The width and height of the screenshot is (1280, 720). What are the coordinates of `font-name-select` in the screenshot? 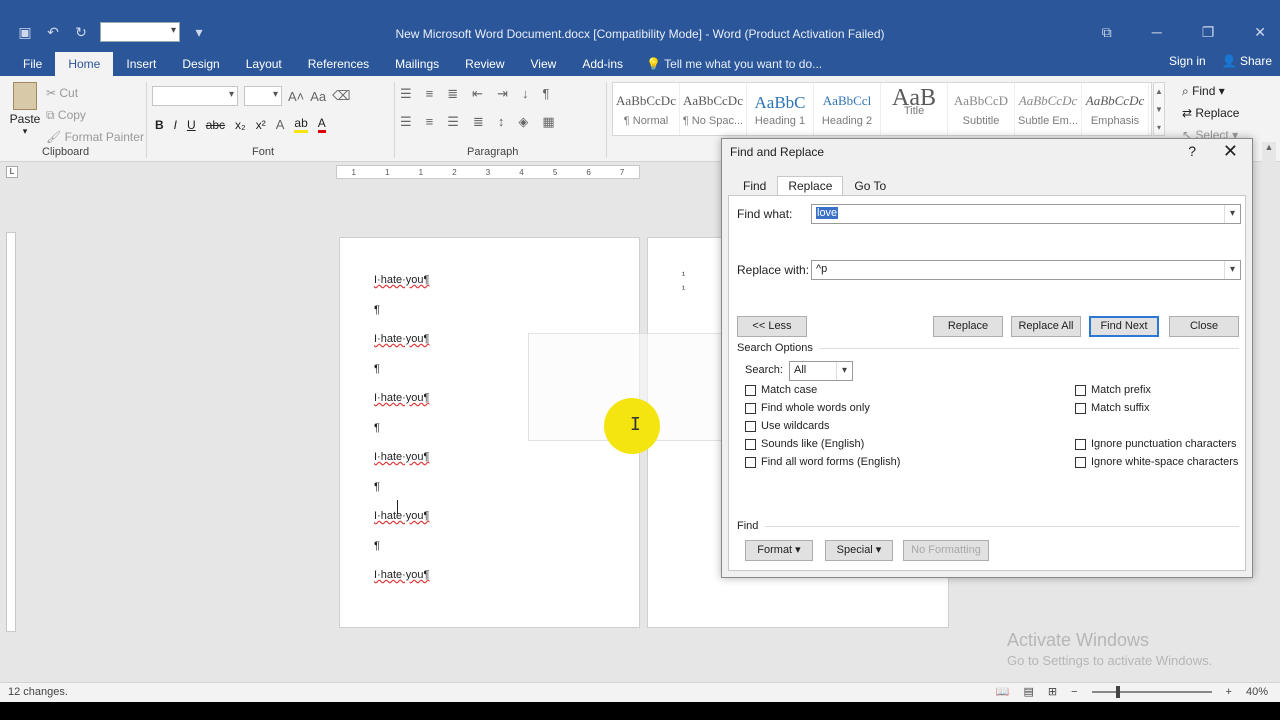 It's located at (195, 96).